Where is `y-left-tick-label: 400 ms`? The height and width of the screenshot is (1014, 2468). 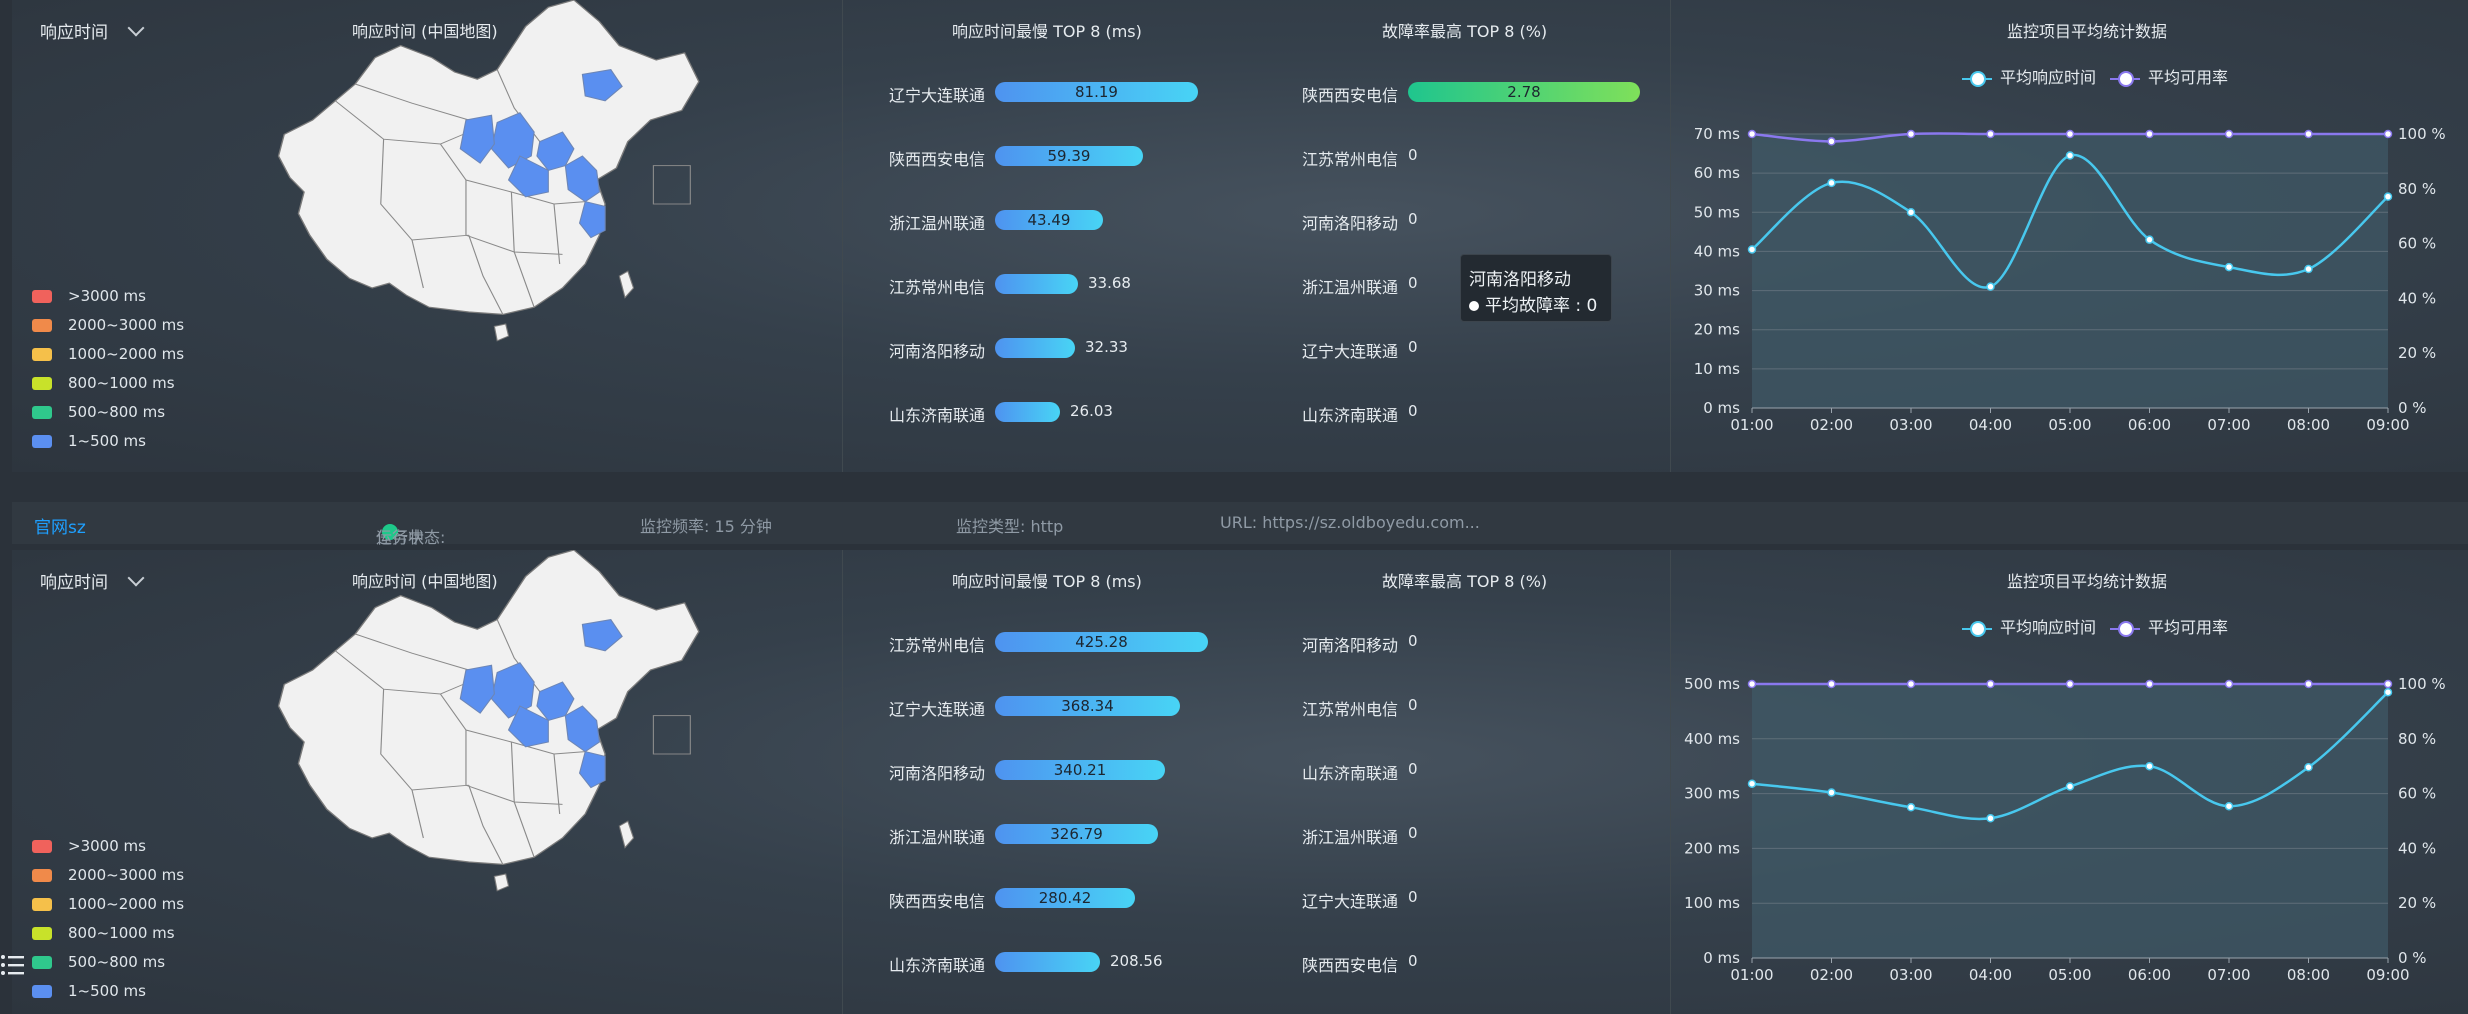 y-left-tick-label: 400 ms is located at coordinates (1712, 739).